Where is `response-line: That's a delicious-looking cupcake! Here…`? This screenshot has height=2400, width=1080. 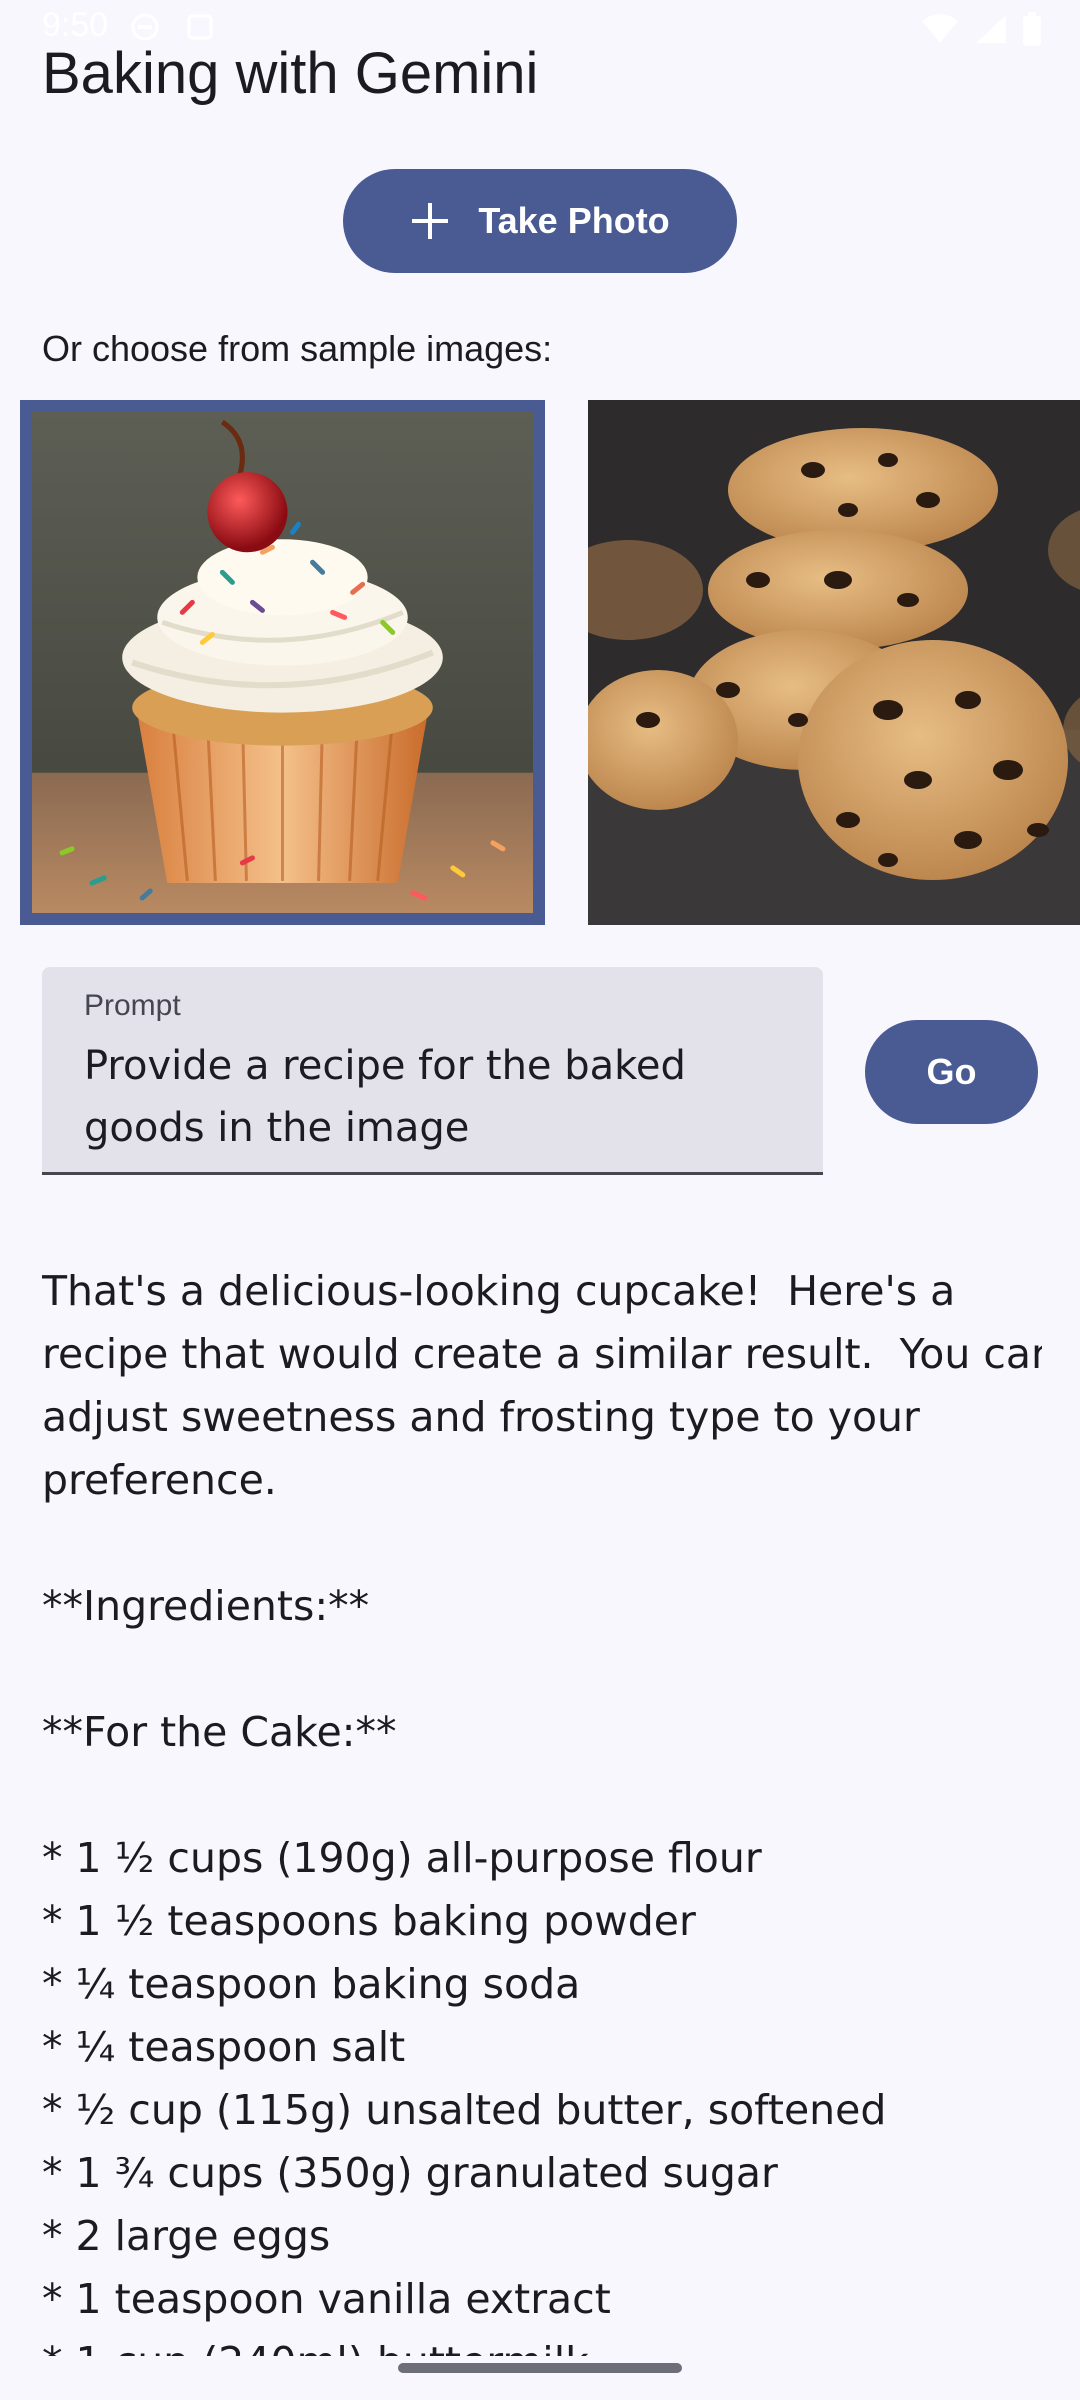 response-line: That's a delicious-looking cupcake! Here… is located at coordinates (499, 1291).